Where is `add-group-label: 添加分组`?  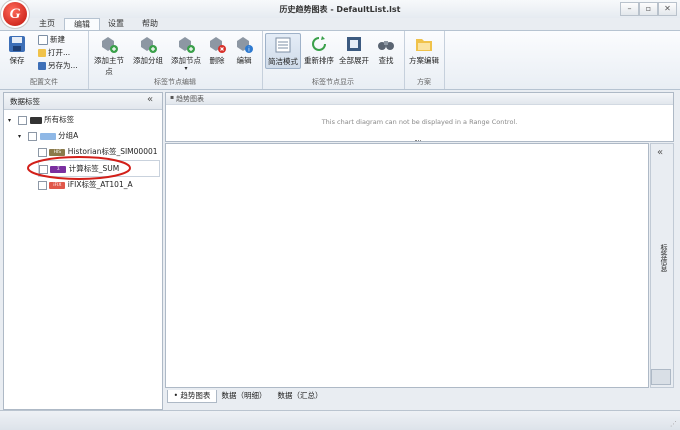
add-group-label: 添加分组 is located at coordinates (148, 60).